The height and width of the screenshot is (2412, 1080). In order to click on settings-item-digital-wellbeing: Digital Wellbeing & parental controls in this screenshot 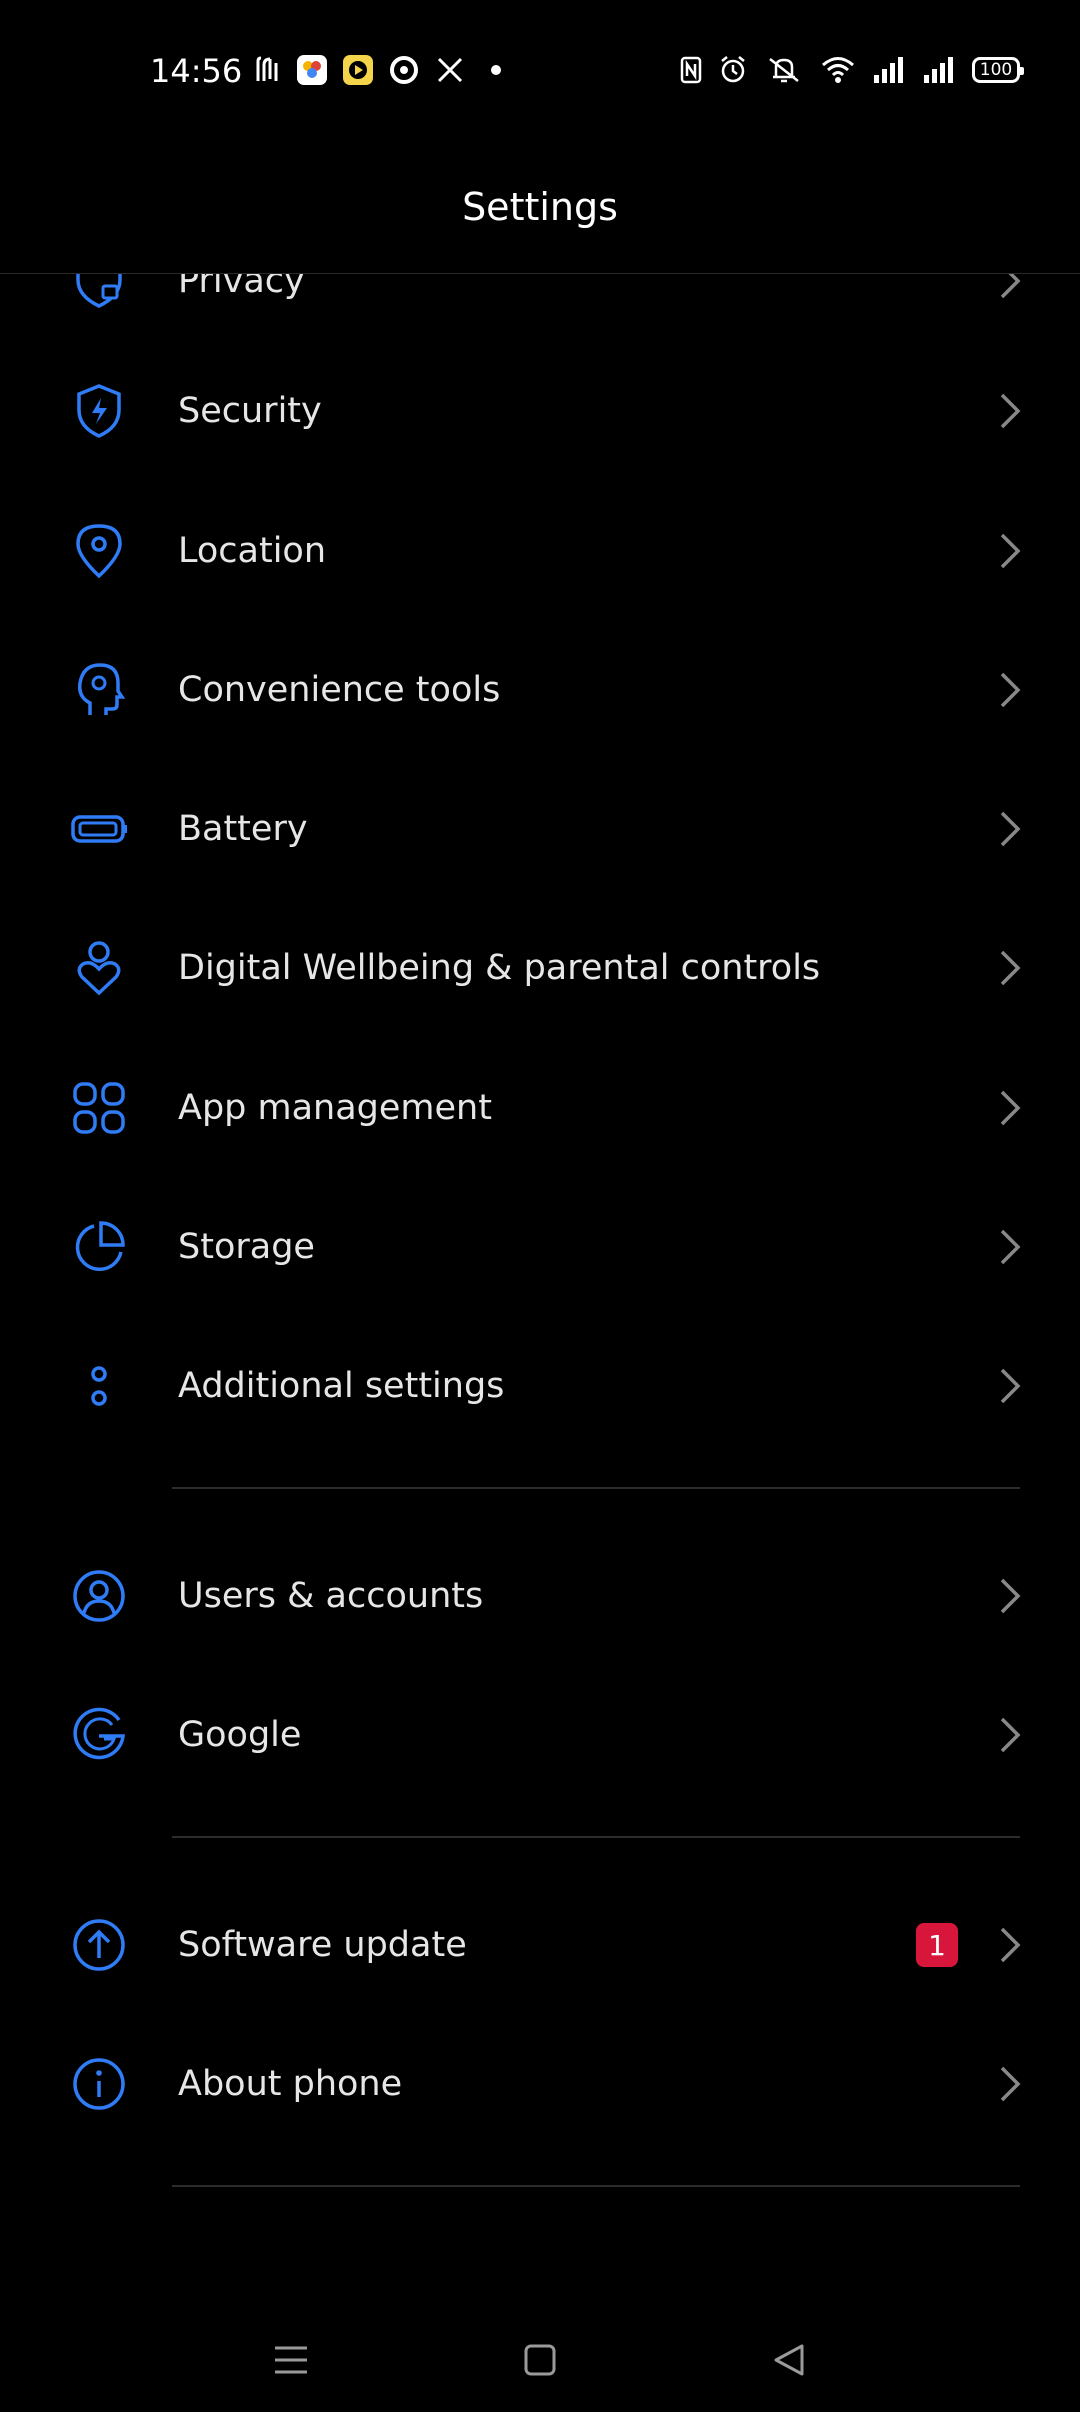, I will do `click(540, 968)`.